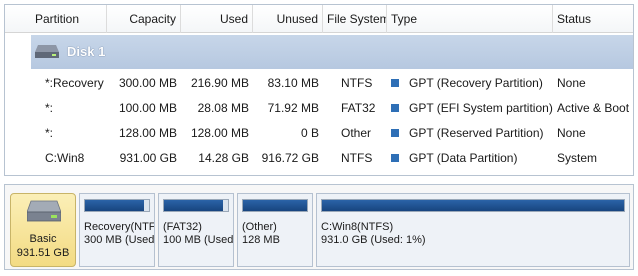 This screenshot has height=276, width=638. What do you see at coordinates (148, 158) in the screenshot?
I see `cell-capacity: 931.00 GB` at bounding box center [148, 158].